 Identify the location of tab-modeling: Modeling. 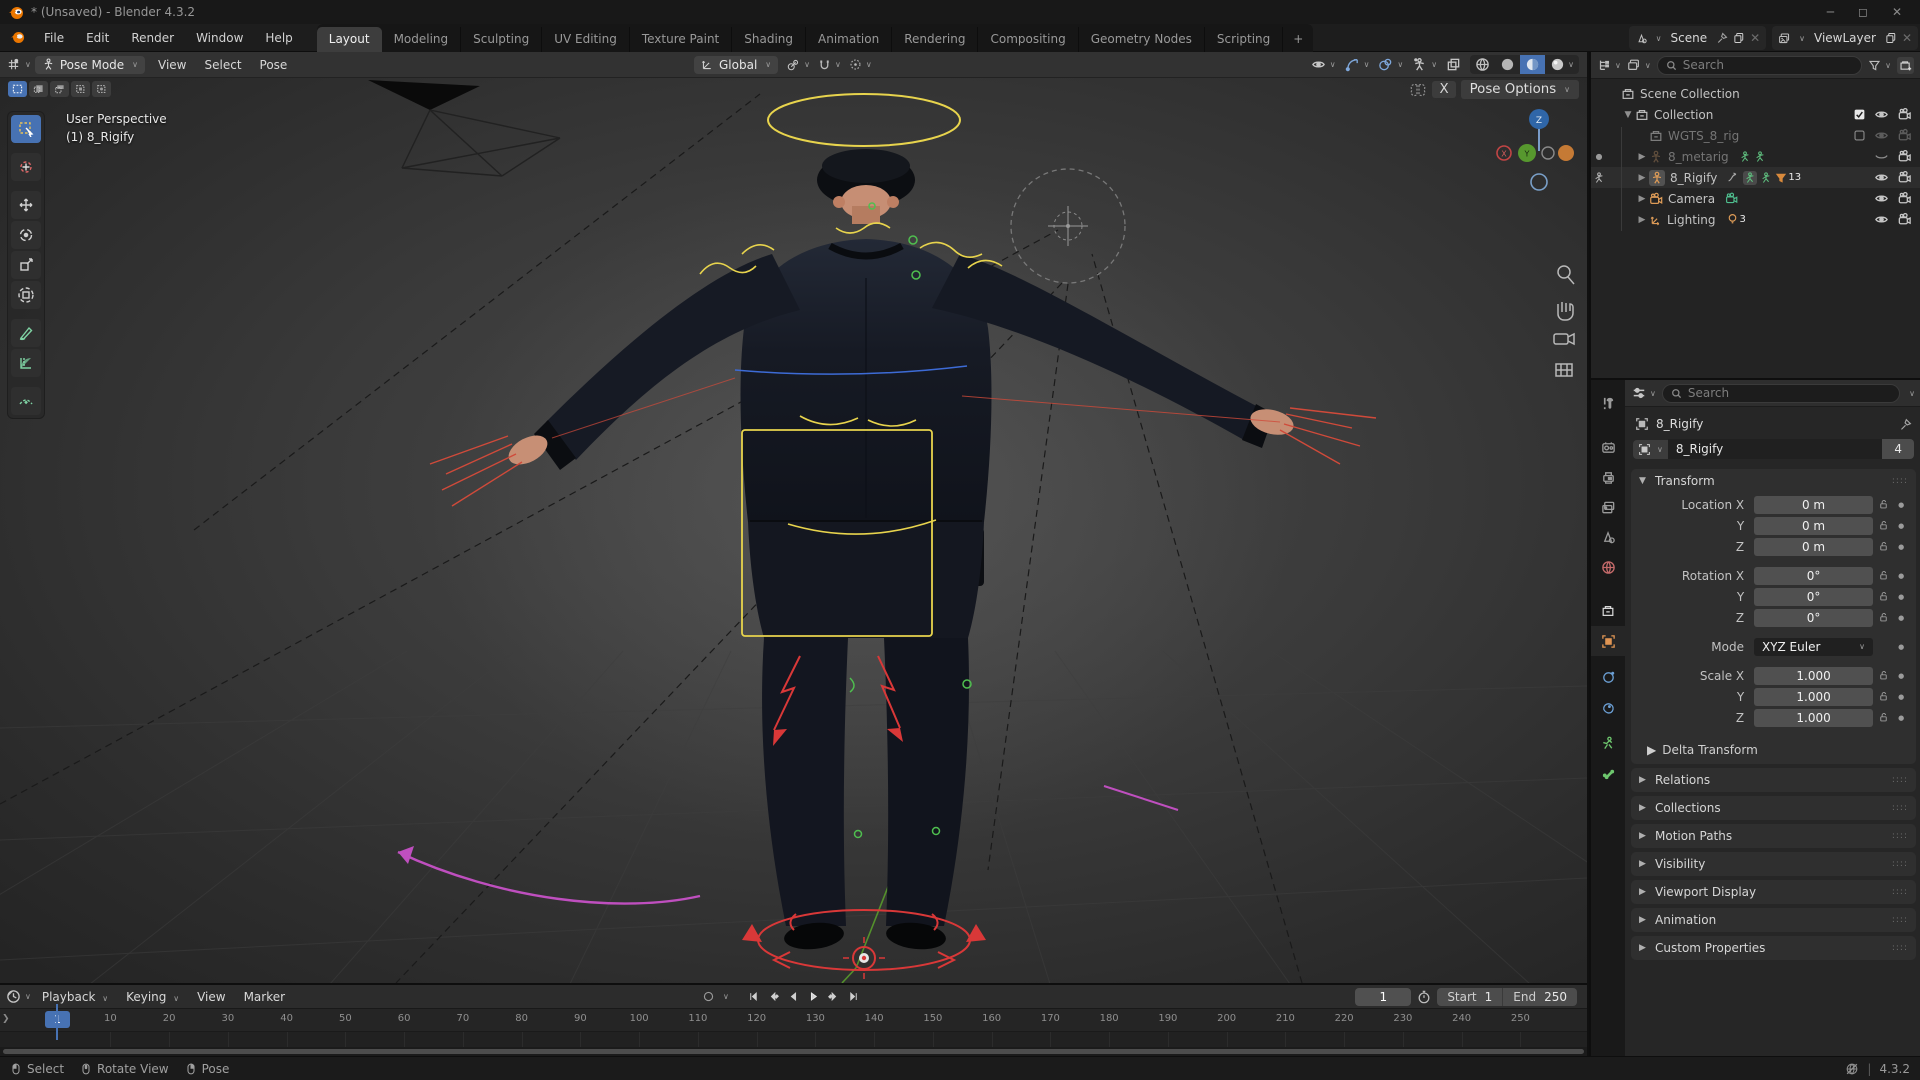
(422, 39).